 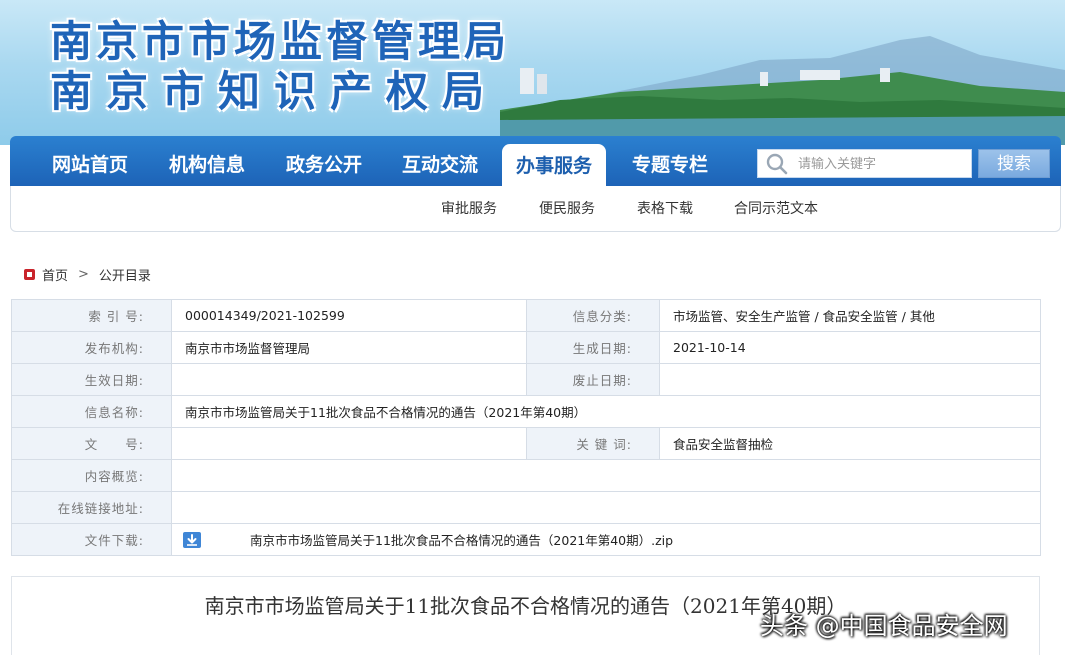 What do you see at coordinates (91, 315) in the screenshot?
I see `index-label: 索 引 号:` at bounding box center [91, 315].